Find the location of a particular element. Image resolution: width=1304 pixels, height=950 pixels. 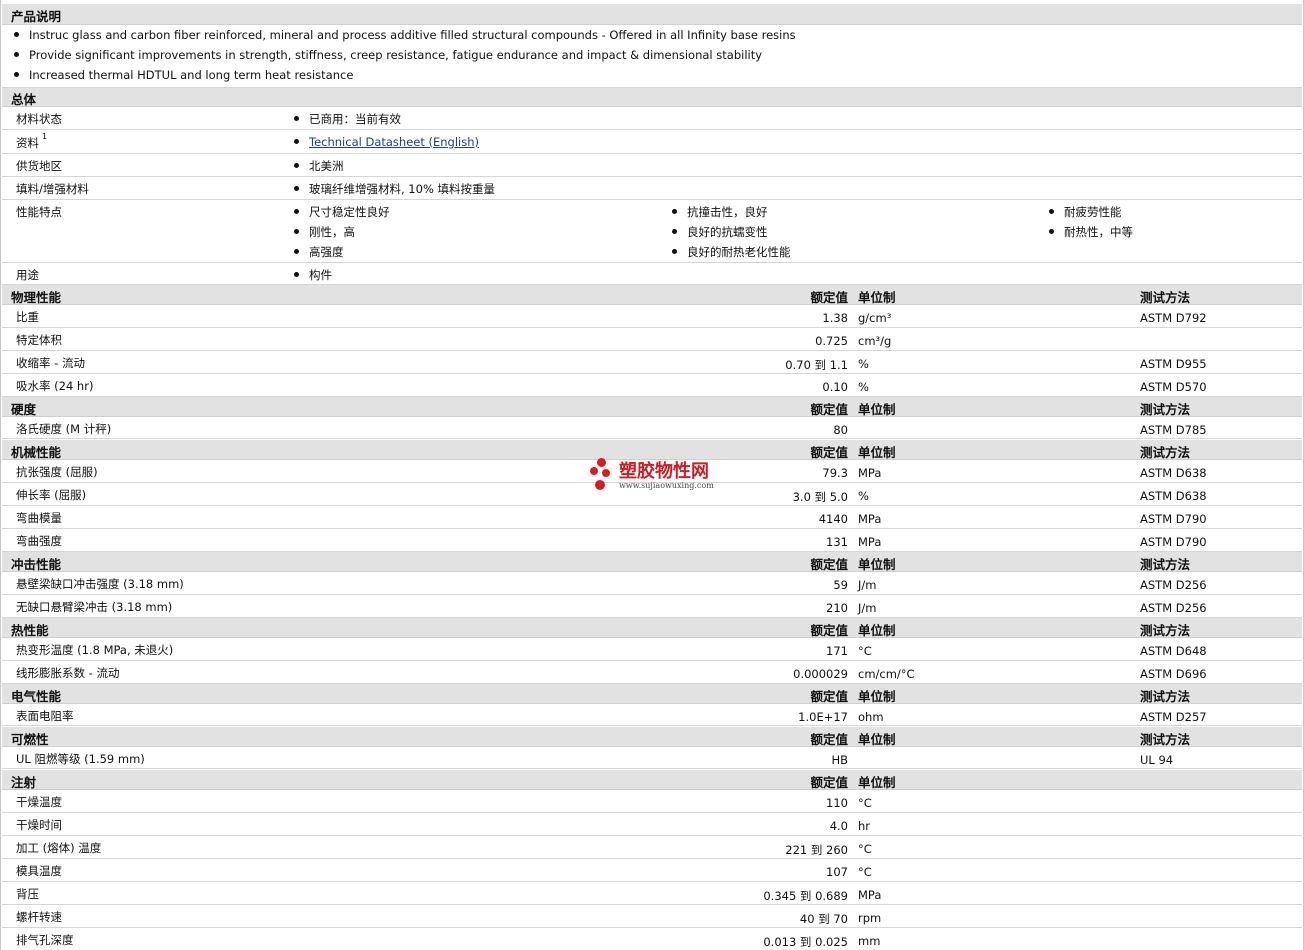

row-label: 特定体积 is located at coordinates (39, 340).